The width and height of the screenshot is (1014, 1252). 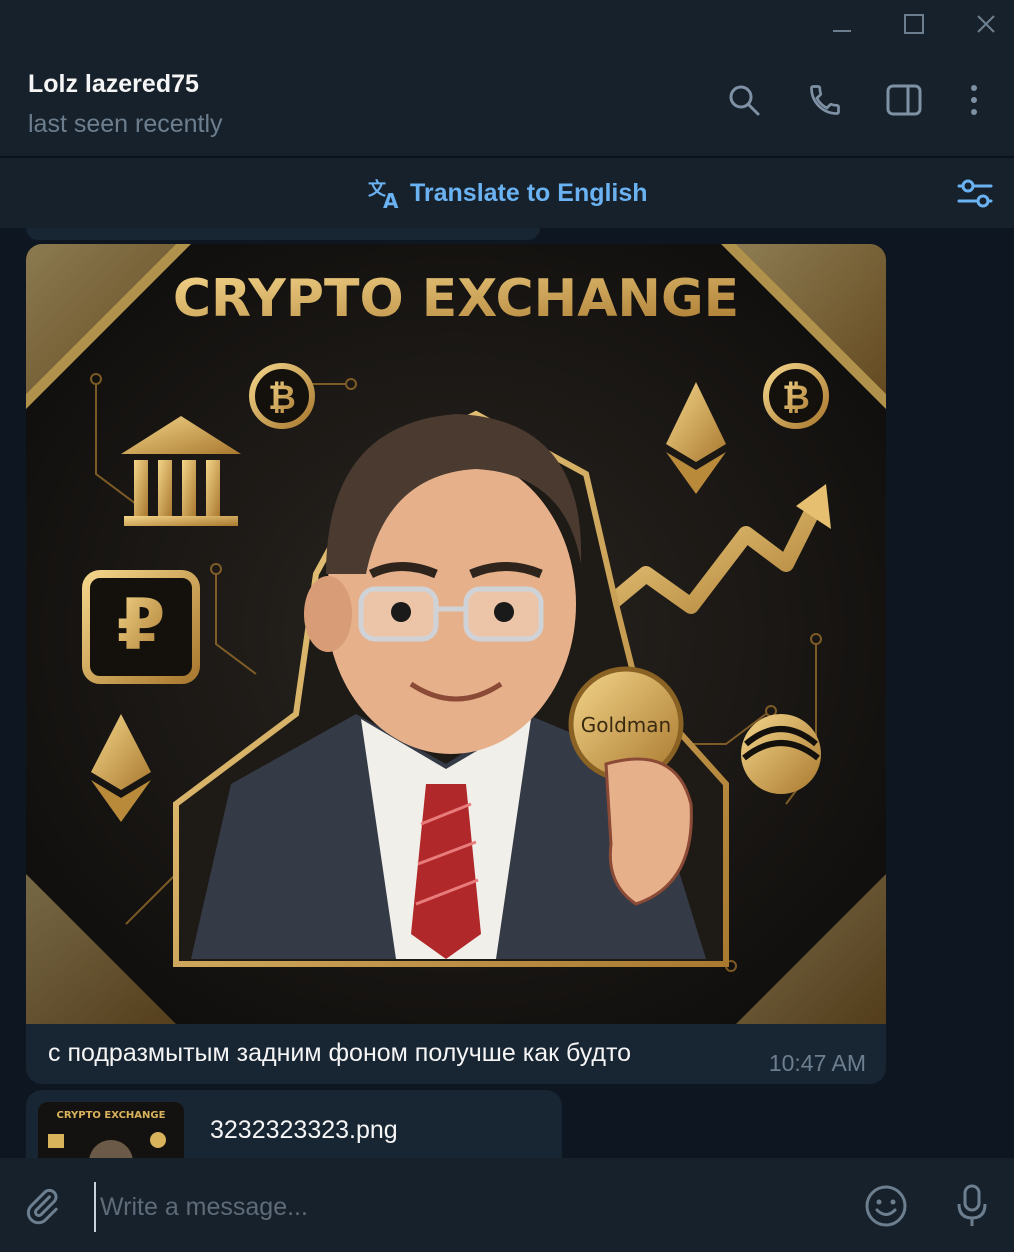 I want to click on maximize-icon, so click(x=914, y=24).